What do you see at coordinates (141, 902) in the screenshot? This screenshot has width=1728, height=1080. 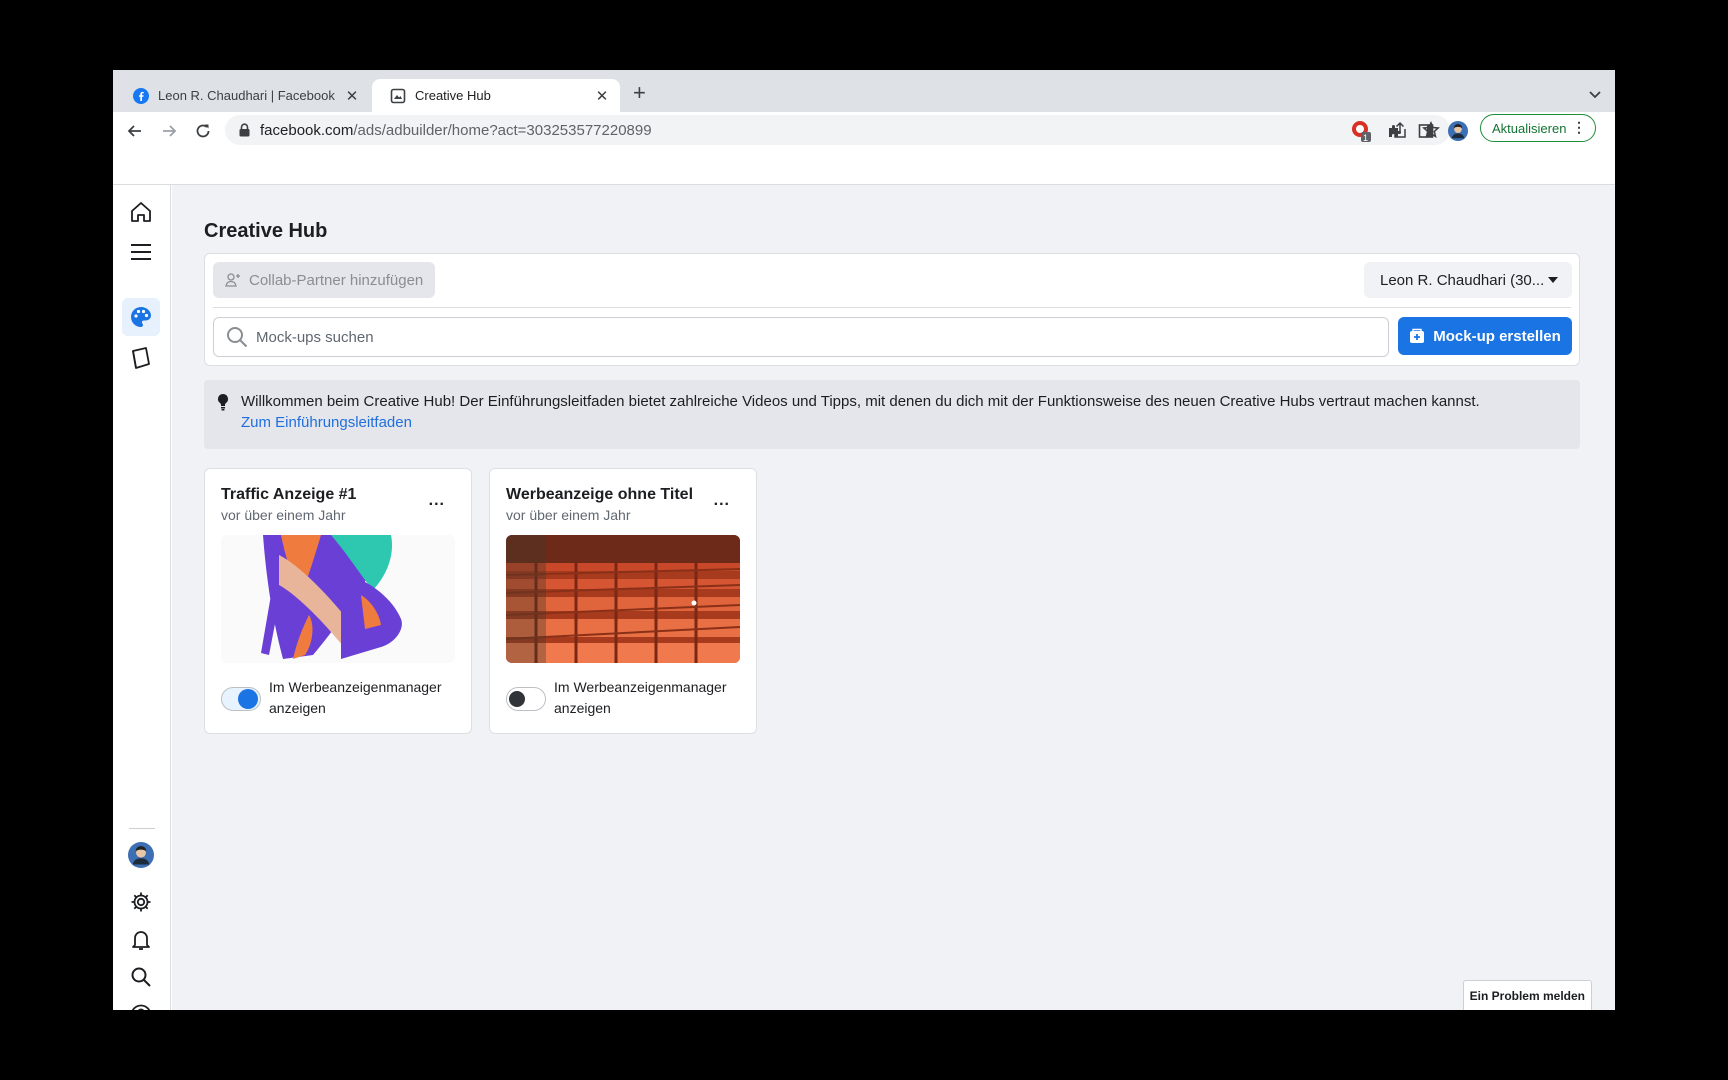 I see `gear-icon` at bounding box center [141, 902].